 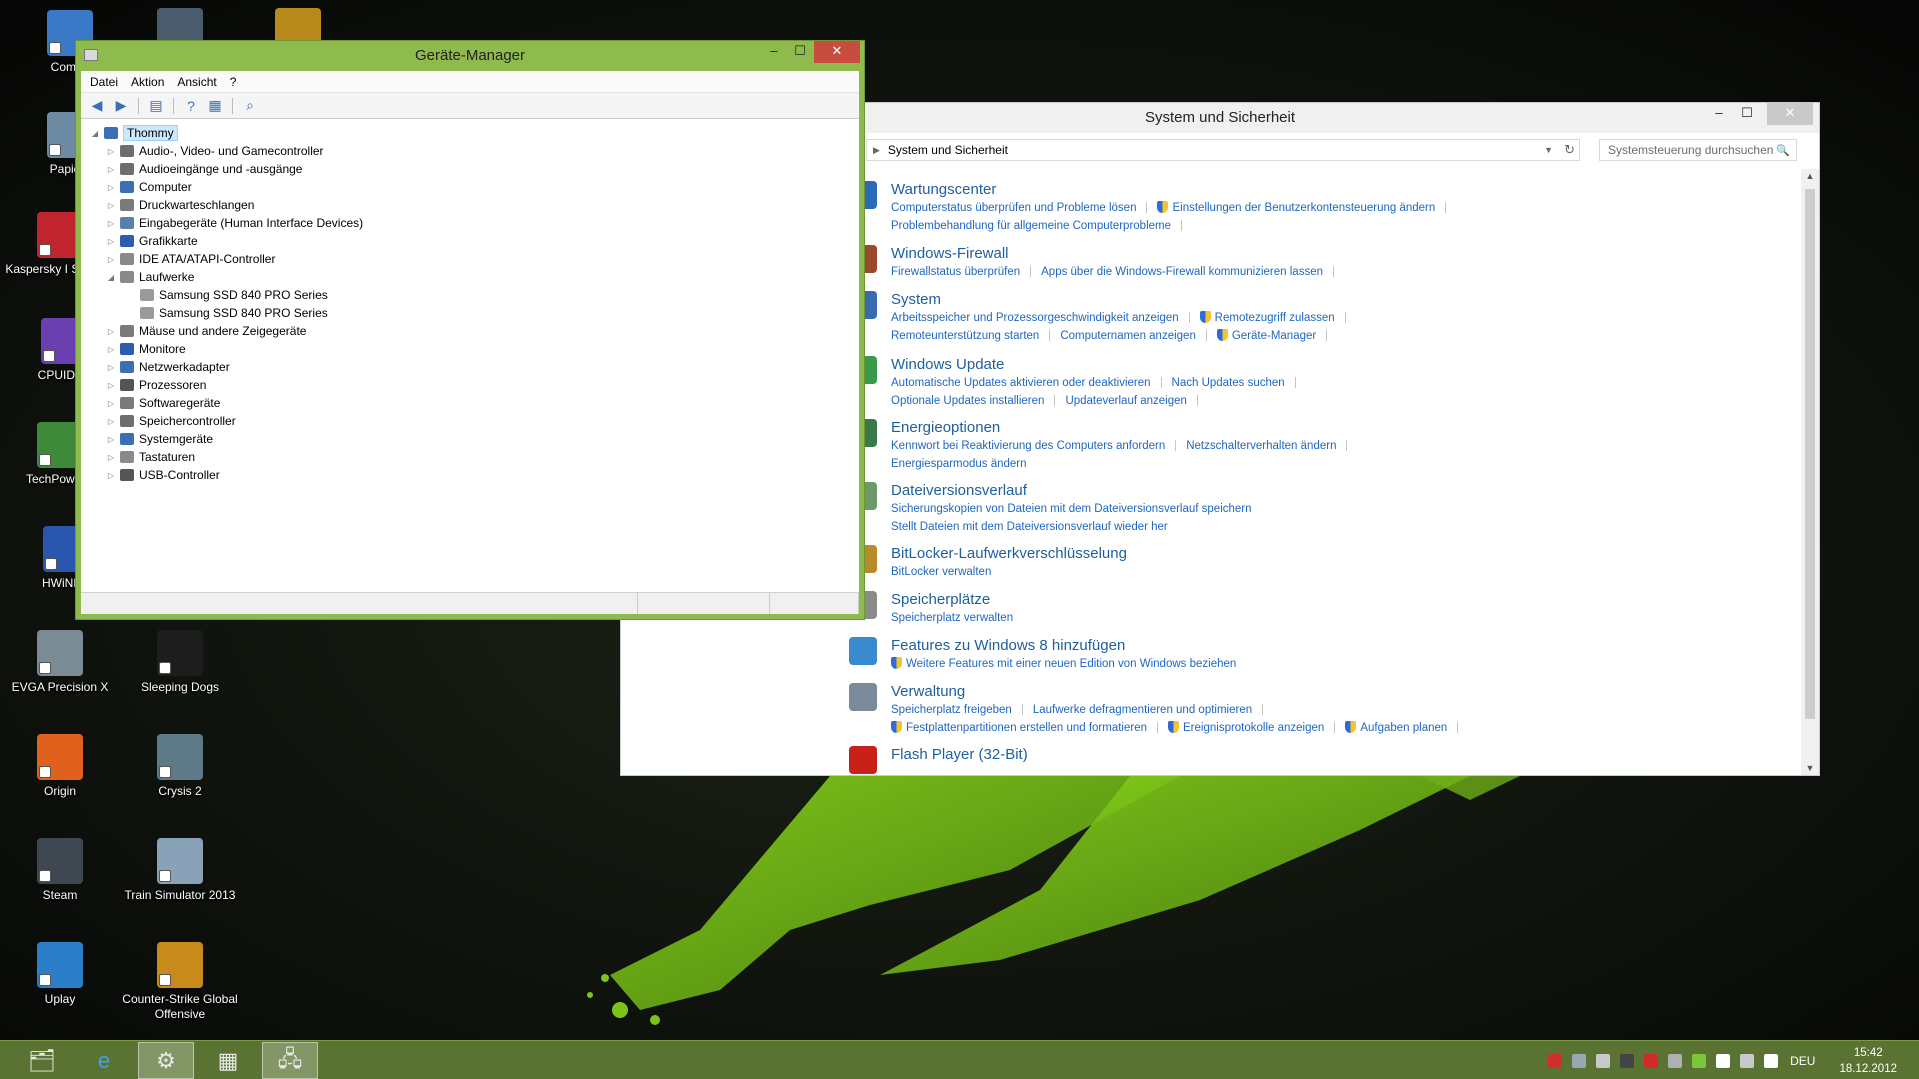 What do you see at coordinates (470, 241) in the screenshot?
I see `device-category: ▷ Grafikkarte` at bounding box center [470, 241].